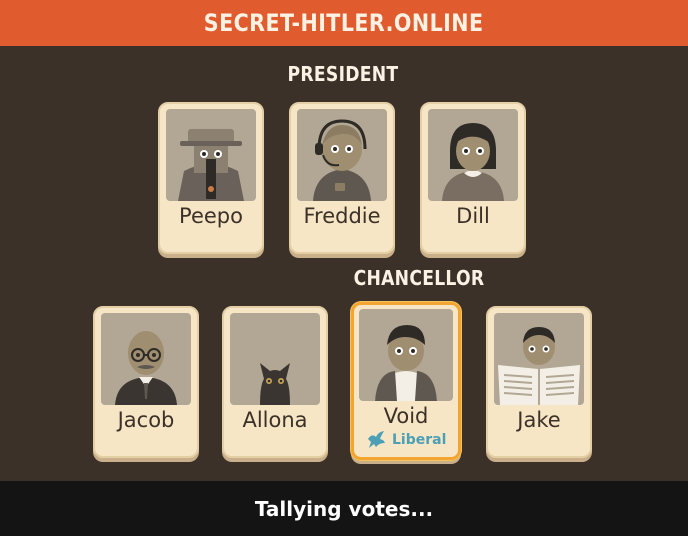 This screenshot has height=536, width=688. What do you see at coordinates (419, 278) in the screenshot?
I see `chancellor-label: CHANCELLOR` at bounding box center [419, 278].